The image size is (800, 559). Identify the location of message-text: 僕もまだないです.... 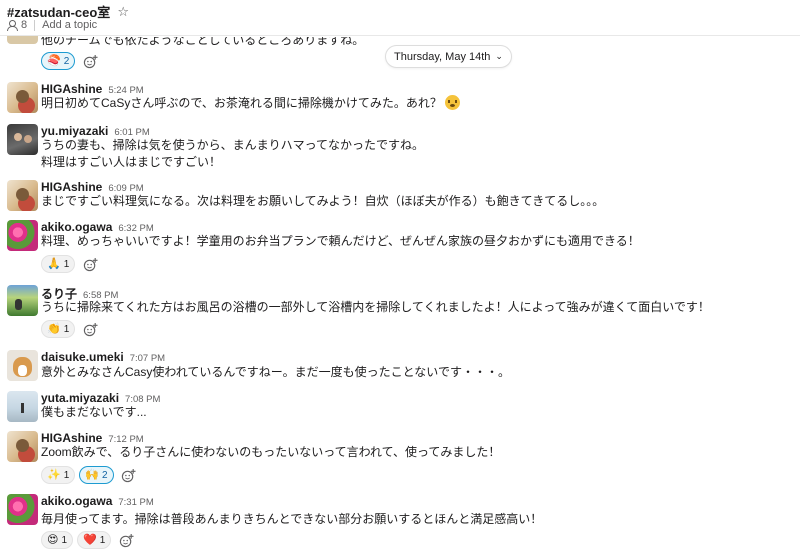
(94, 412).